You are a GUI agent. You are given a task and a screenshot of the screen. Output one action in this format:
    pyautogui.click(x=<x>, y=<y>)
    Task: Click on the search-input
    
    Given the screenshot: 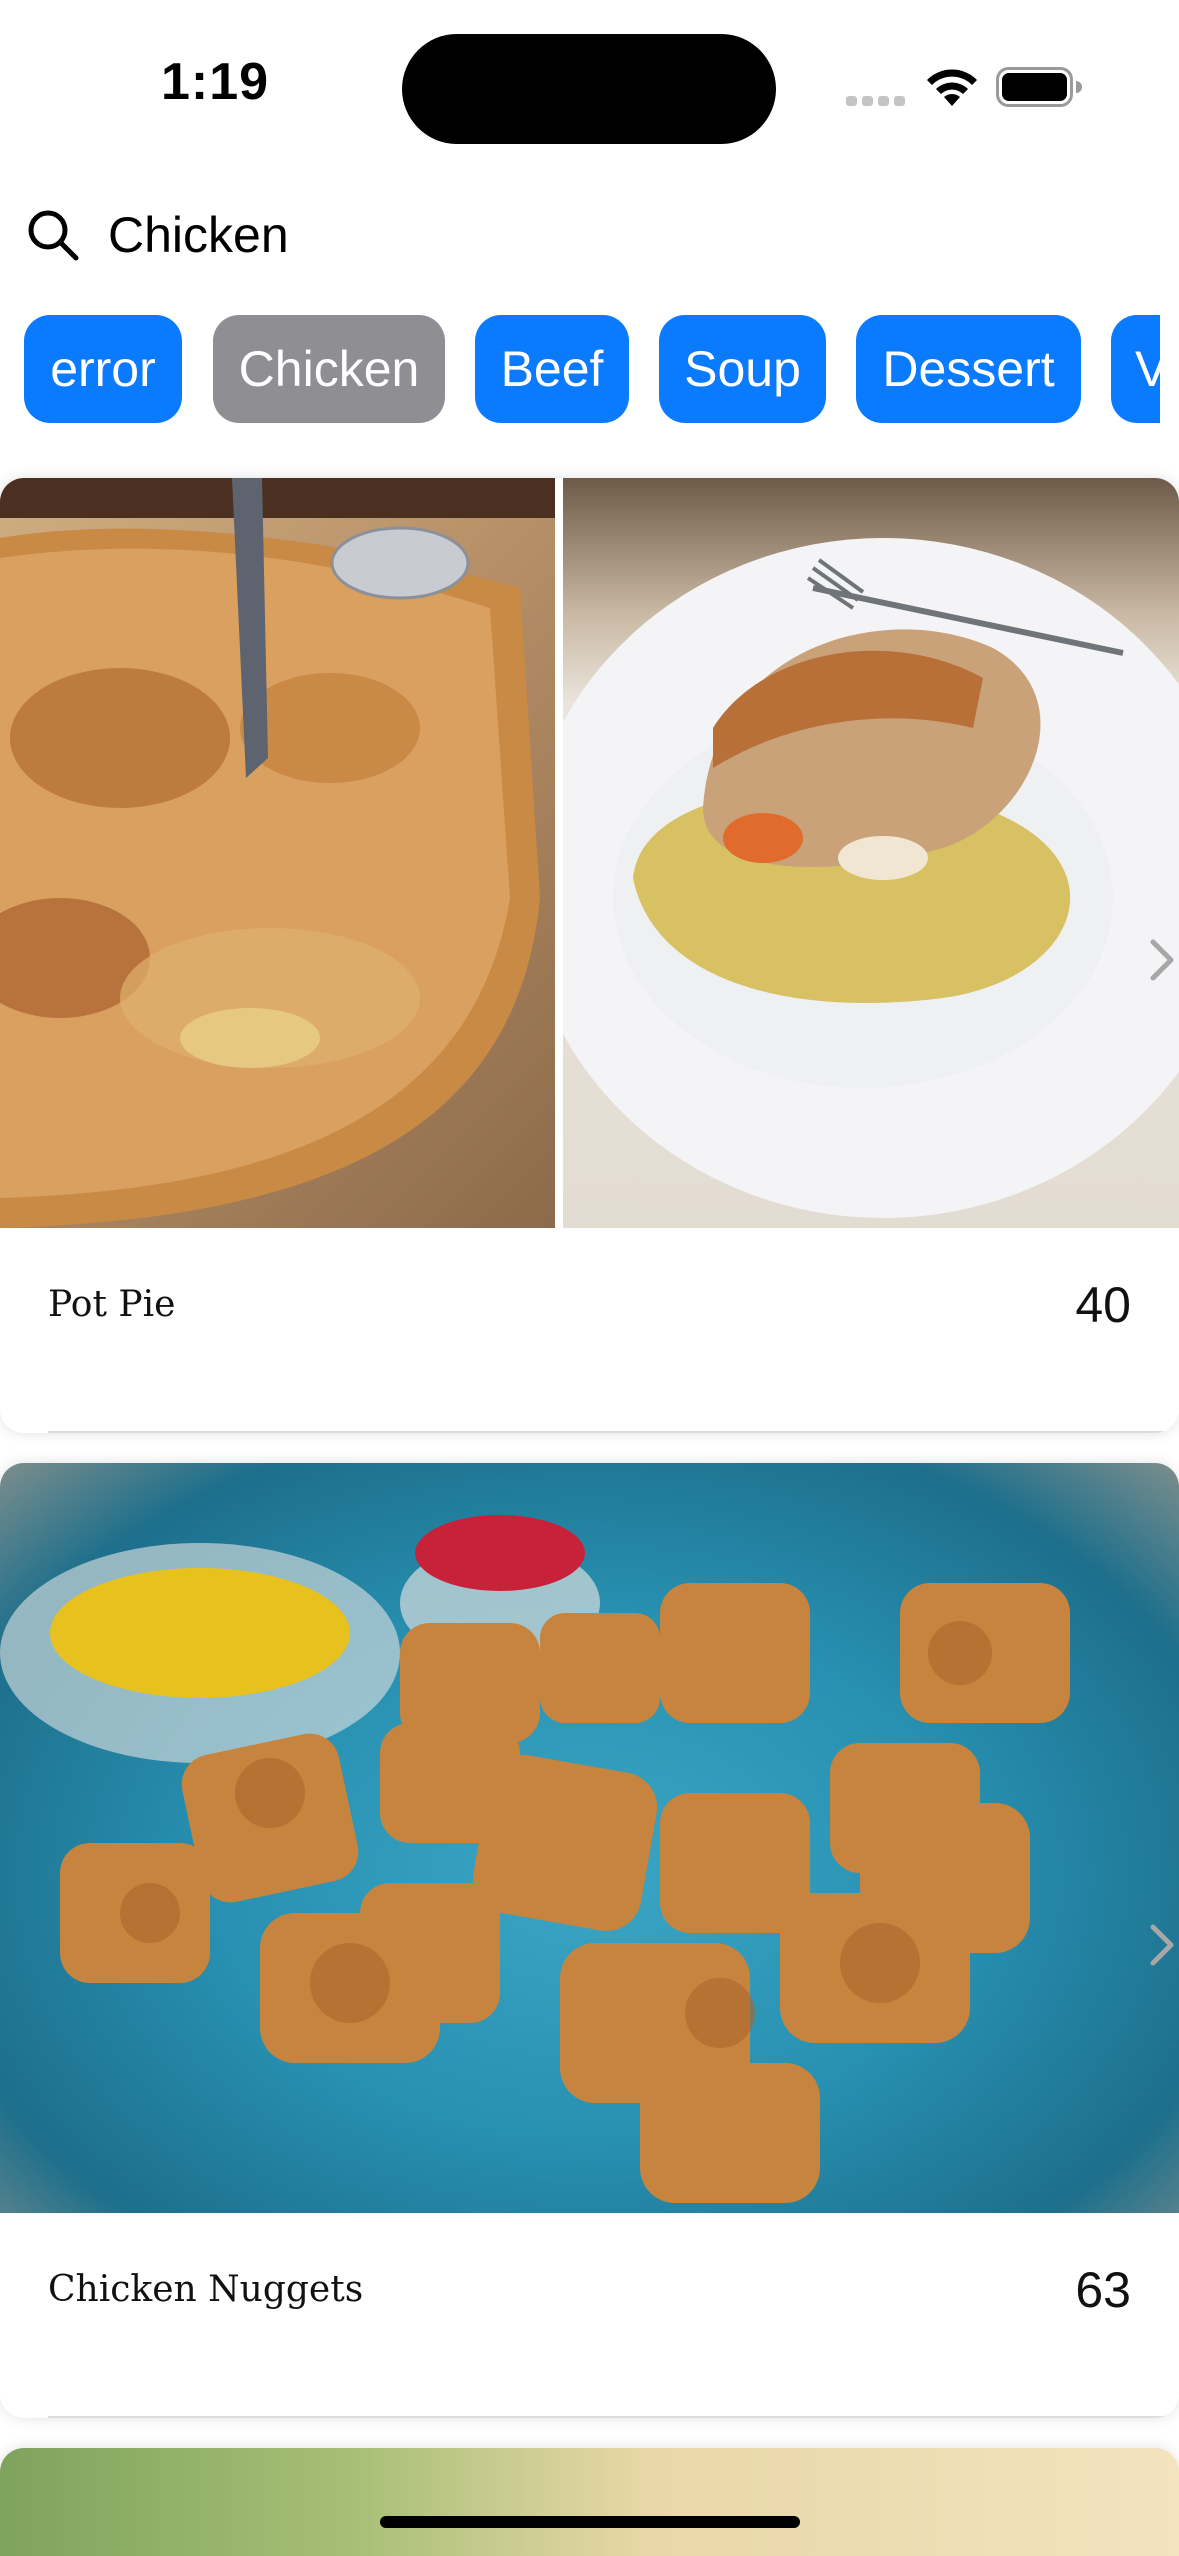 What is the action you would take?
    pyautogui.click(x=628, y=235)
    